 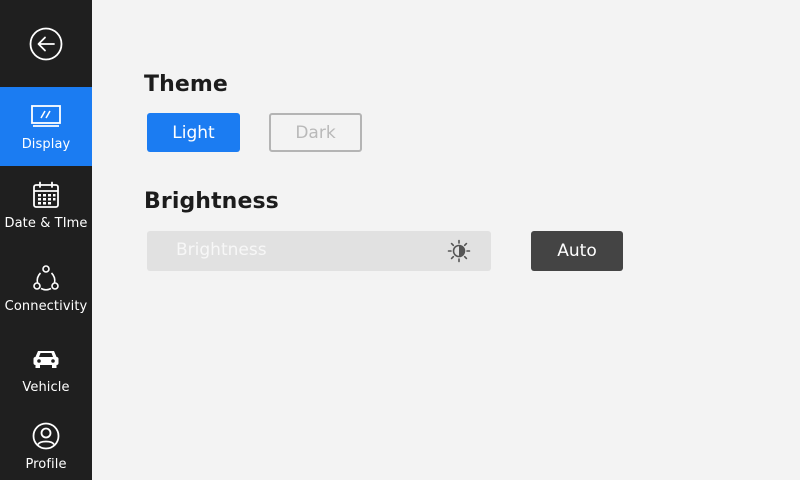 I want to click on light-theme-button: Light, so click(x=193, y=132).